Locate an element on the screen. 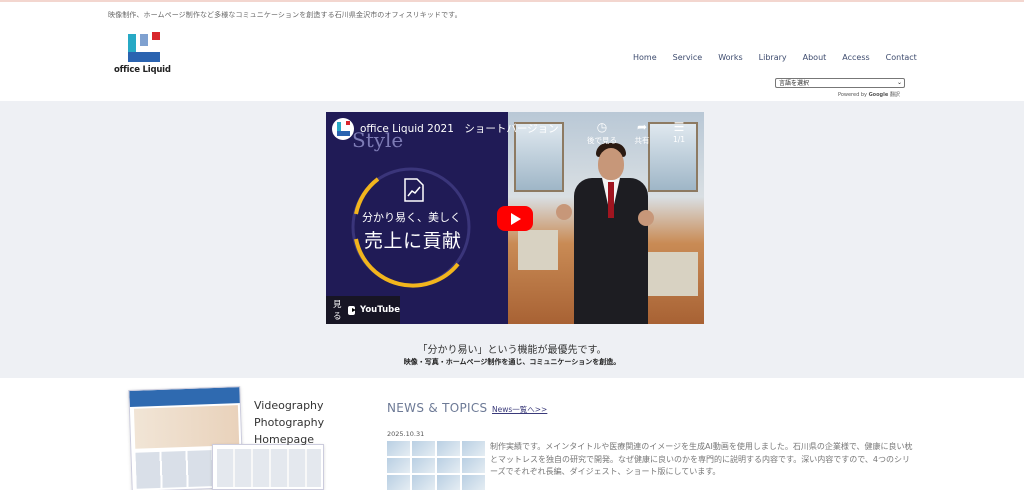 The image size is (1024, 490). slogan-big: 売上に貢献 is located at coordinates (413, 241).